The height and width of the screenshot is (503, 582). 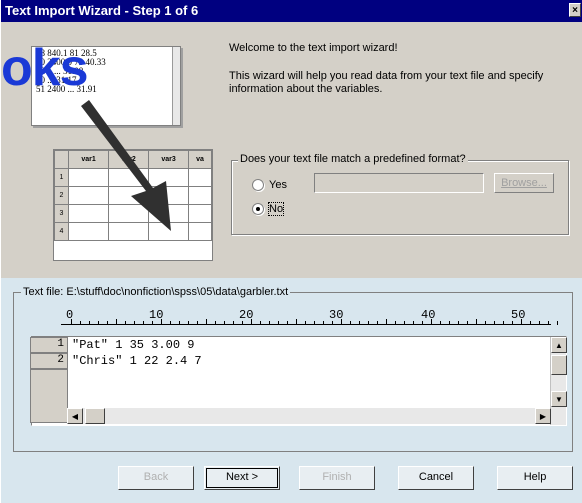 I want to click on preview-horizontal-scrollbar: ◀ ▶, so click(x=309, y=416).